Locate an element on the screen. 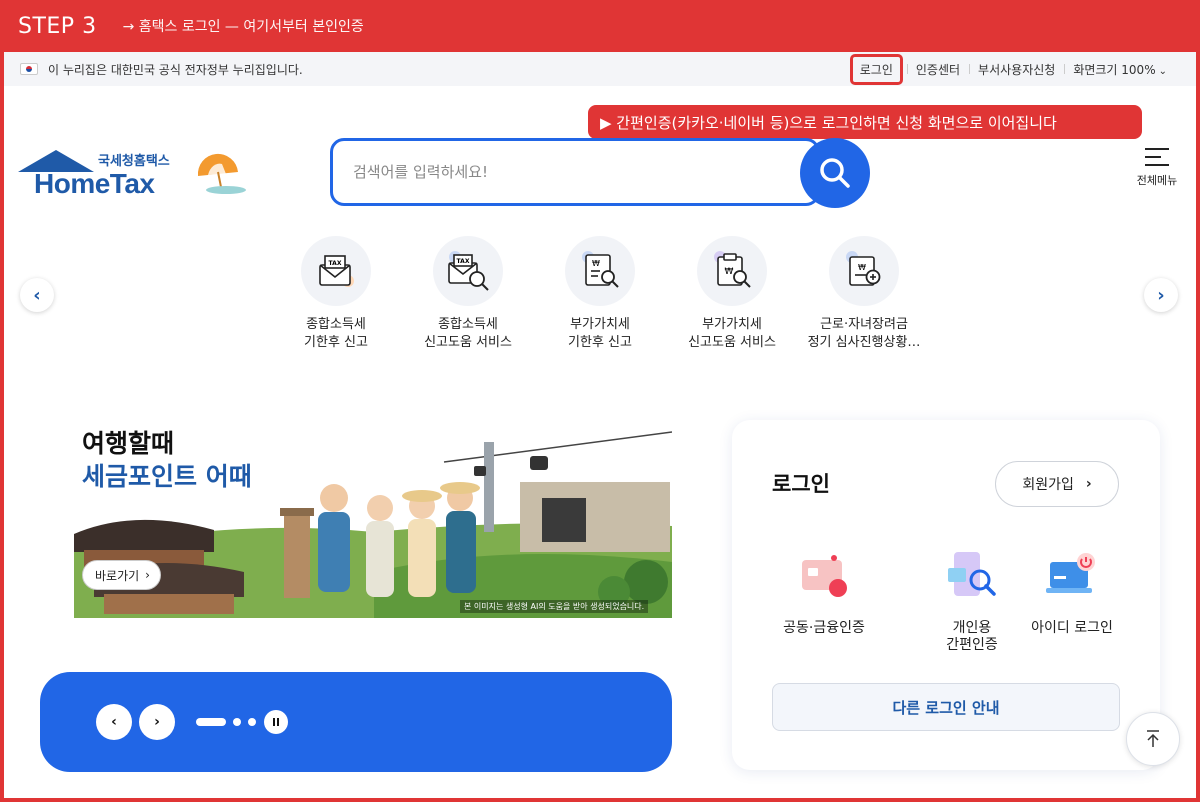 The width and height of the screenshot is (1200, 802). hometax-logo: 국세청홈택스 HomeTax is located at coordinates (133, 176).